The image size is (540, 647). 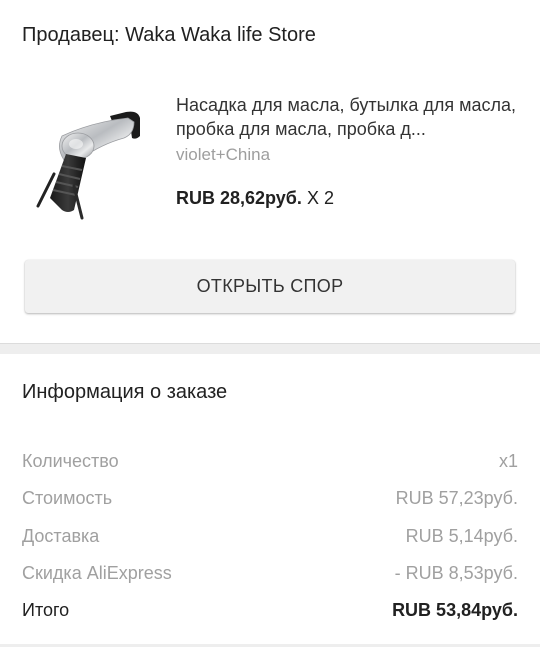 What do you see at coordinates (223, 154) in the screenshot?
I see `product-variant: violet+China` at bounding box center [223, 154].